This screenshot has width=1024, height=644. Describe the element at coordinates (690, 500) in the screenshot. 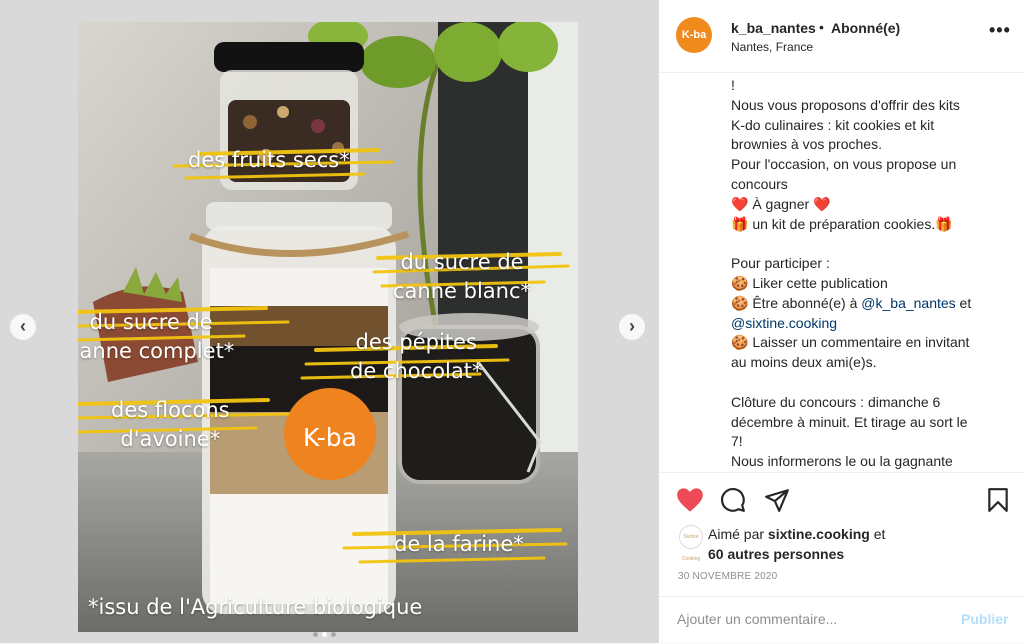

I see `heart-icon` at that location.